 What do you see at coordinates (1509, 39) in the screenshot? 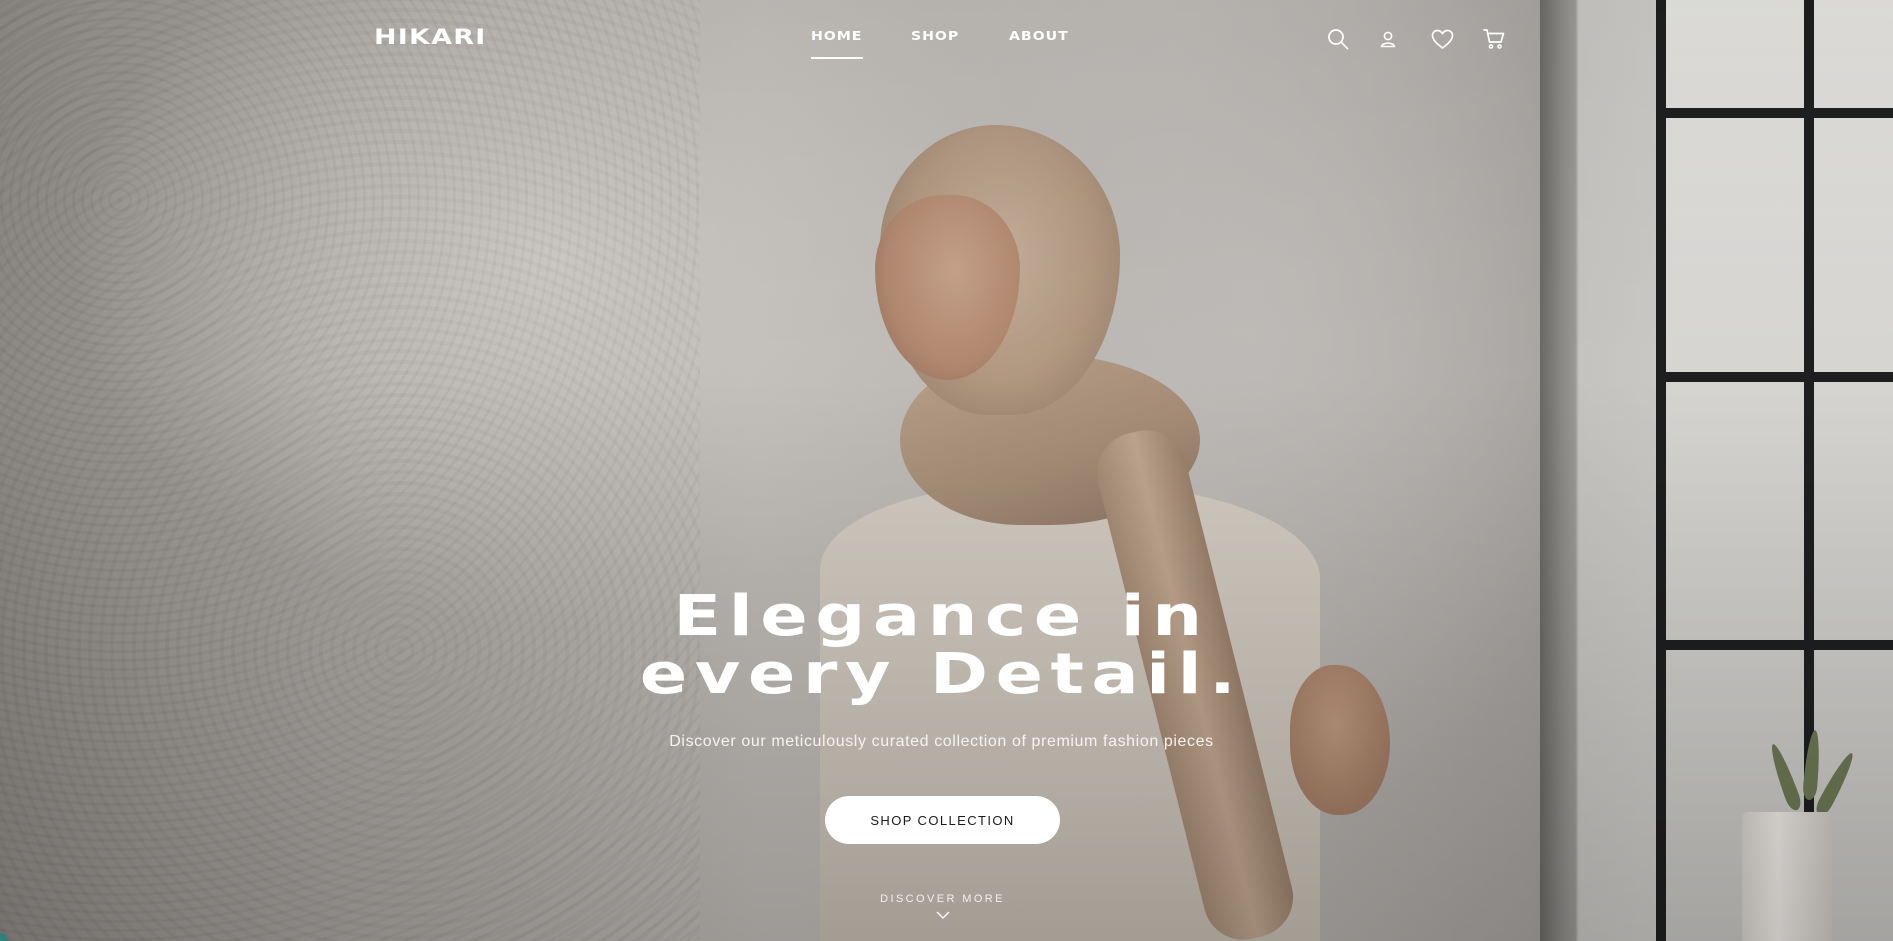
I see `cart-button` at bounding box center [1509, 39].